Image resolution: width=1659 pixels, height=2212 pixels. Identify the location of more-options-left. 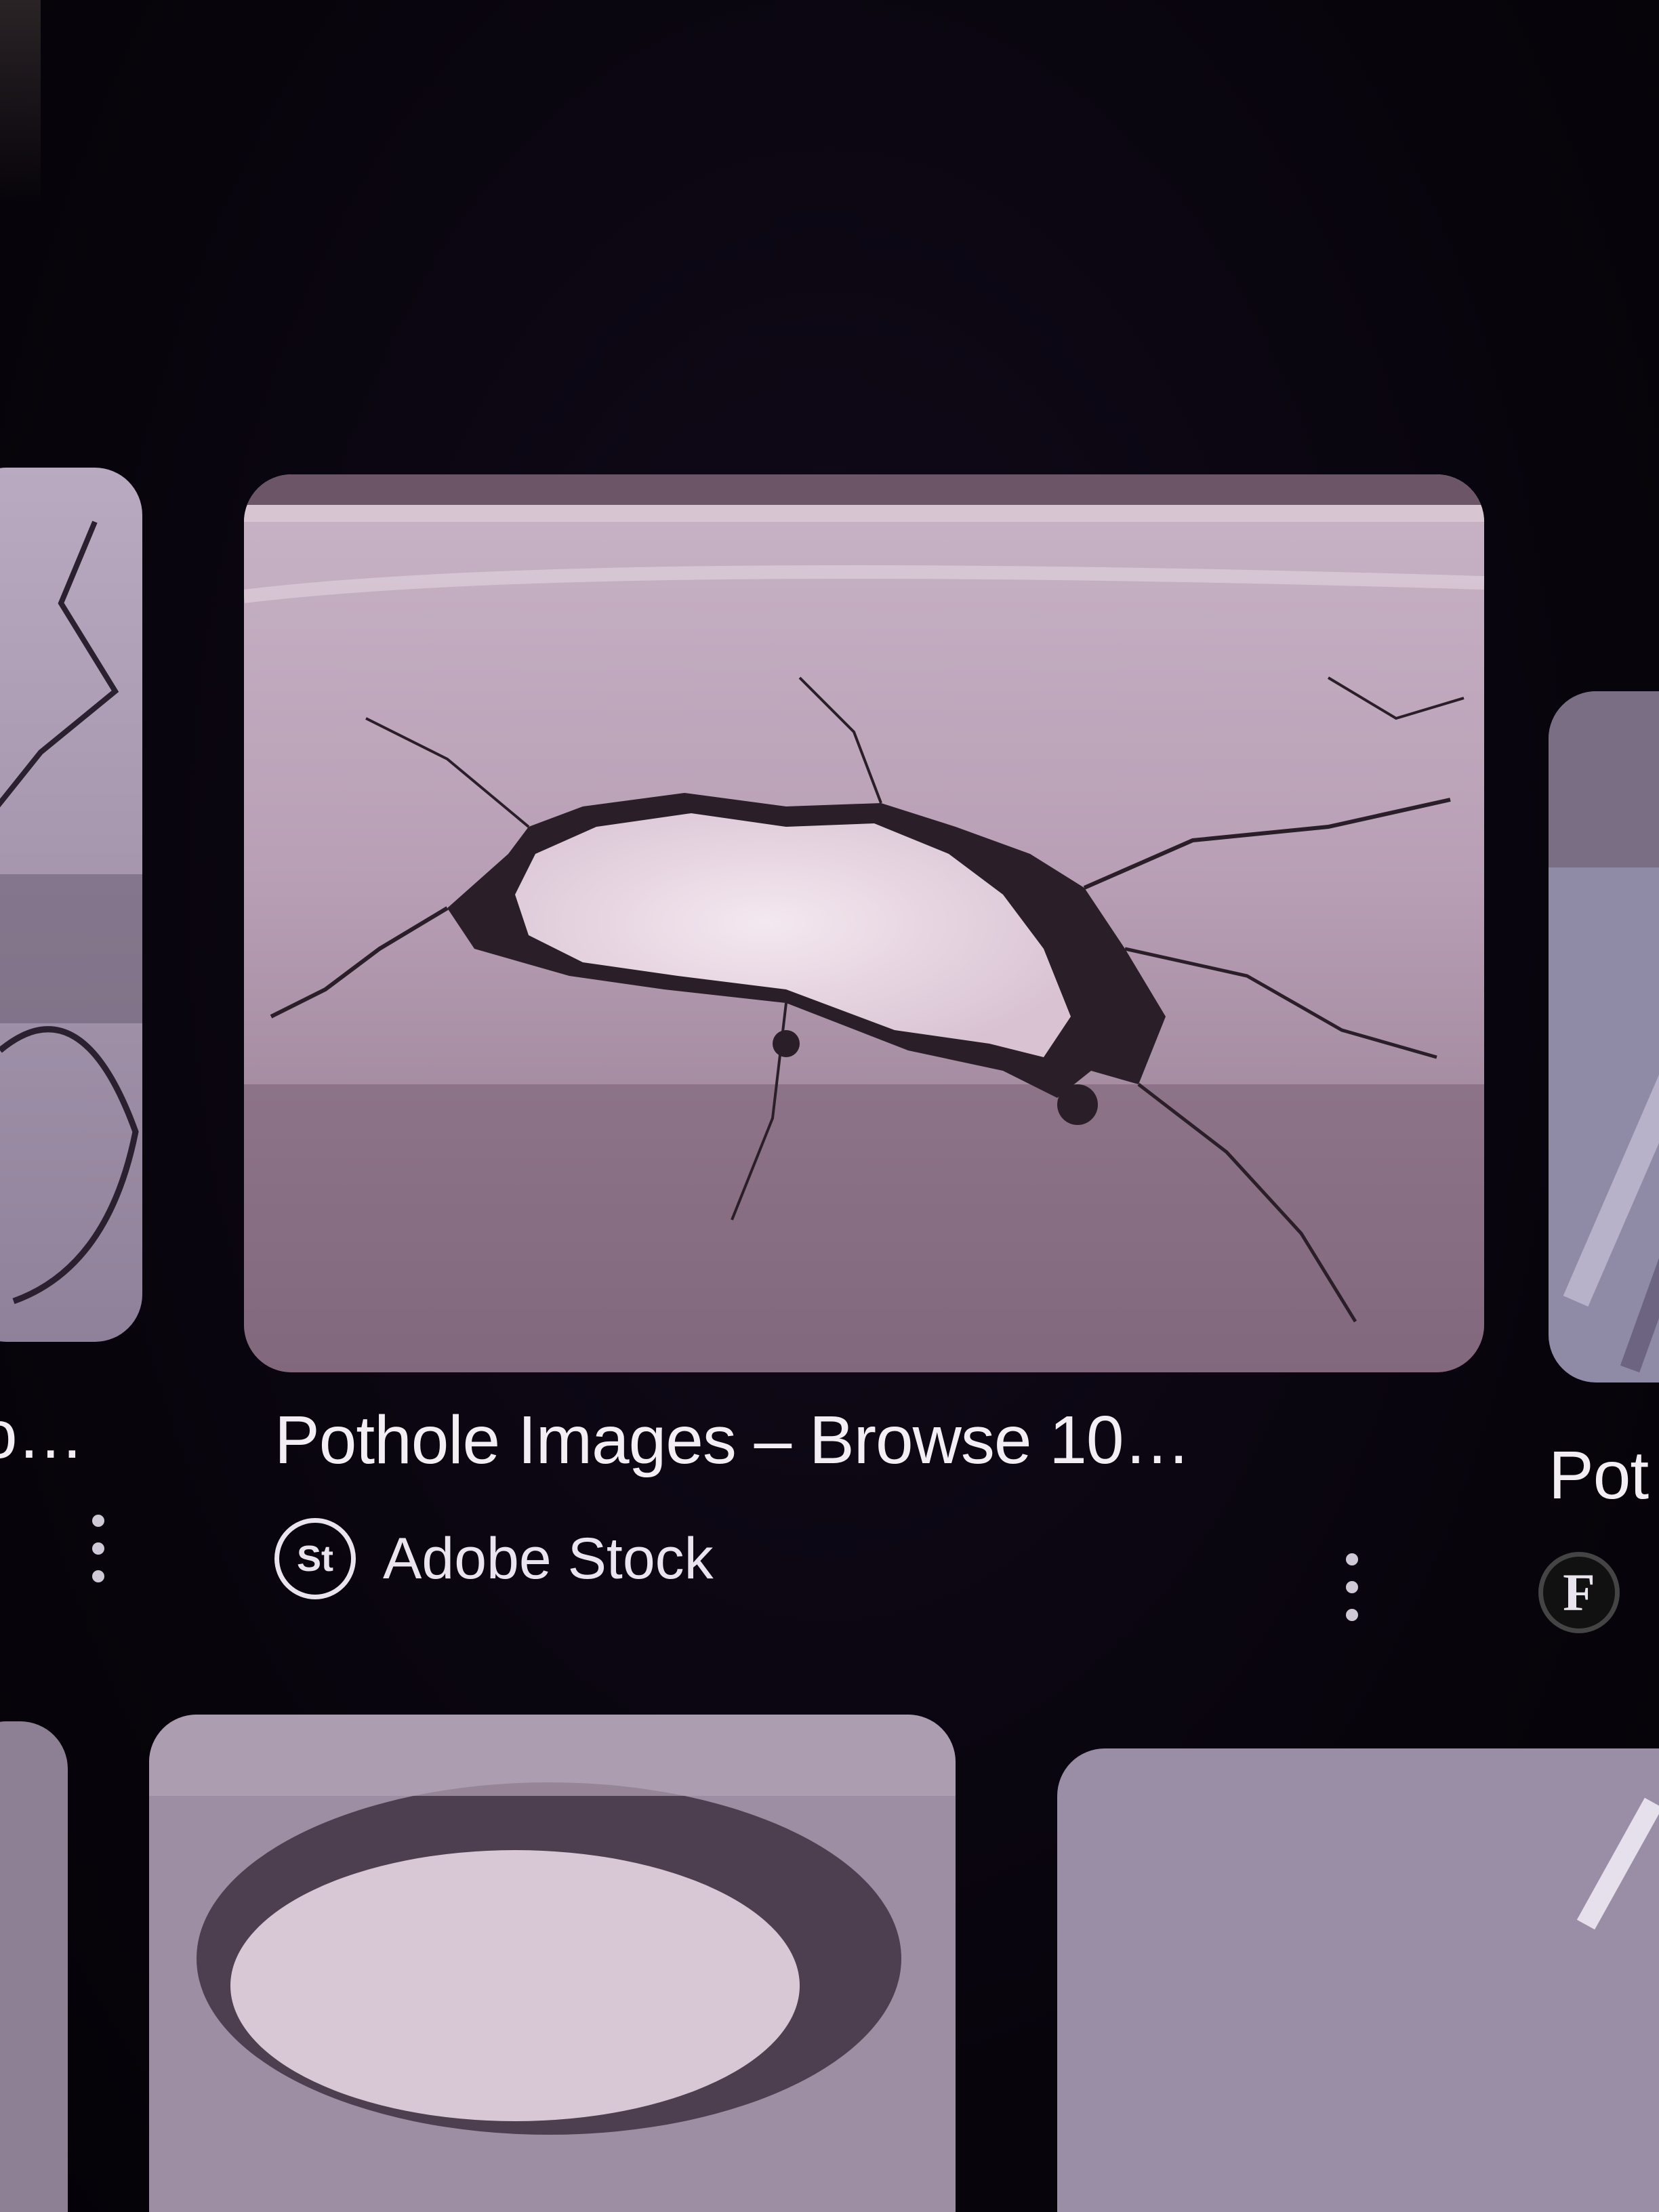
(98, 1549).